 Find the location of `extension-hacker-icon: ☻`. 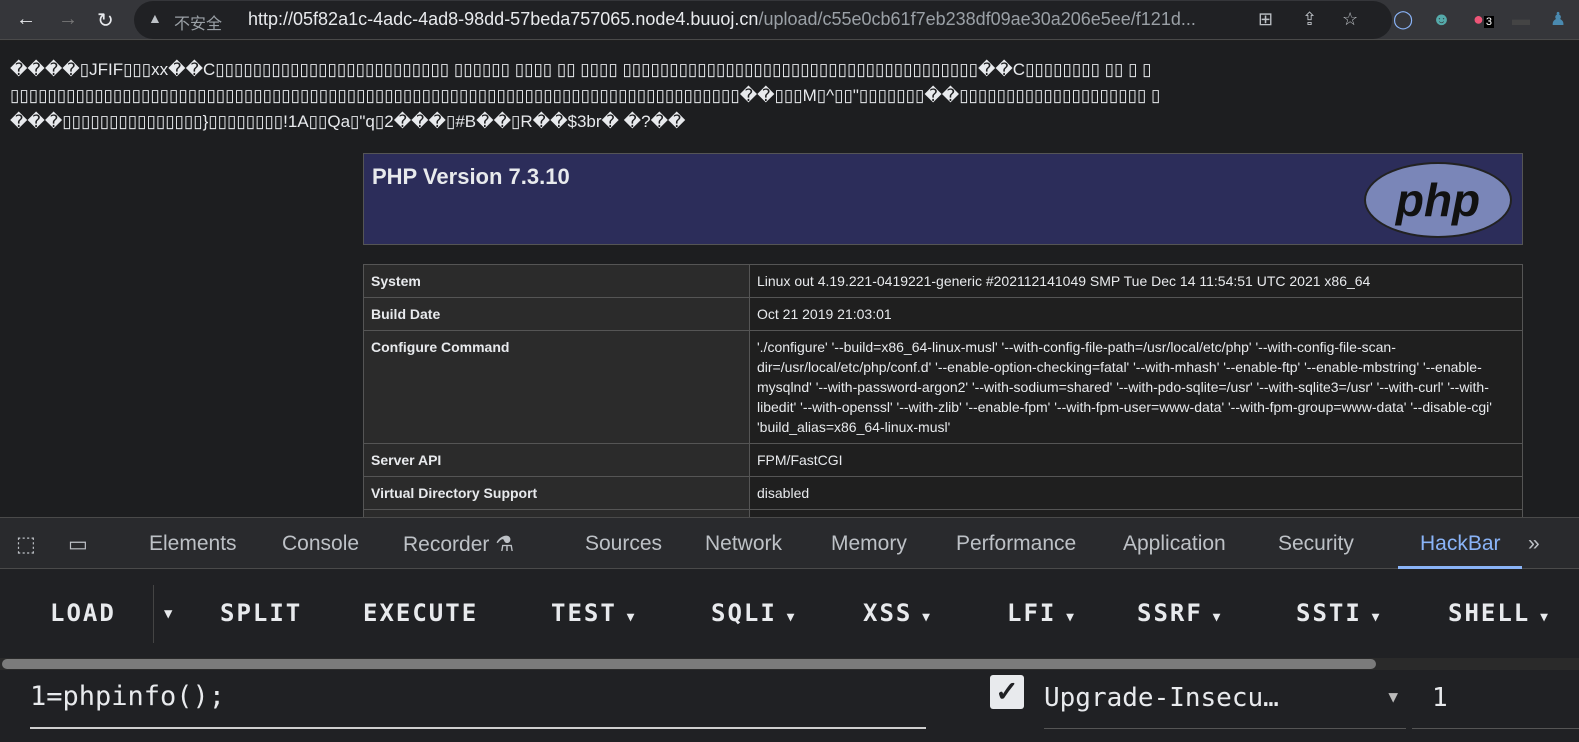

extension-hacker-icon: ☻ is located at coordinates (1441, 19).